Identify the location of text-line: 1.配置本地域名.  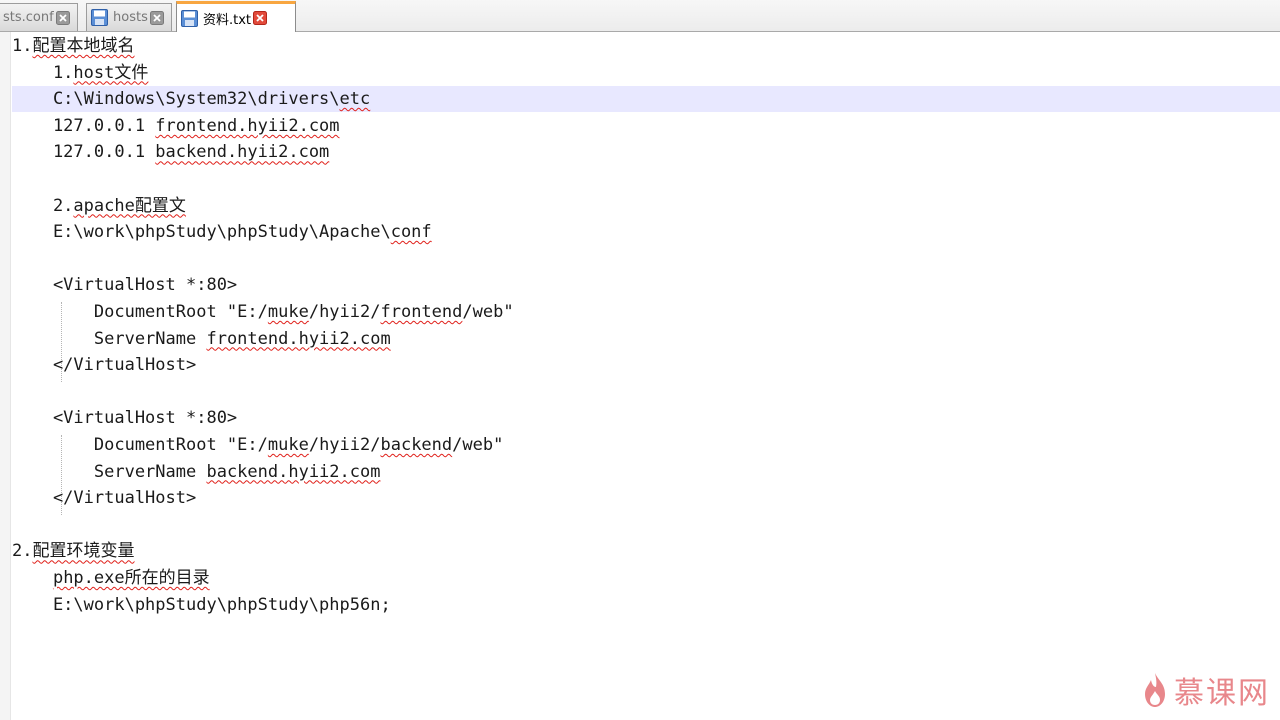
(73, 46).